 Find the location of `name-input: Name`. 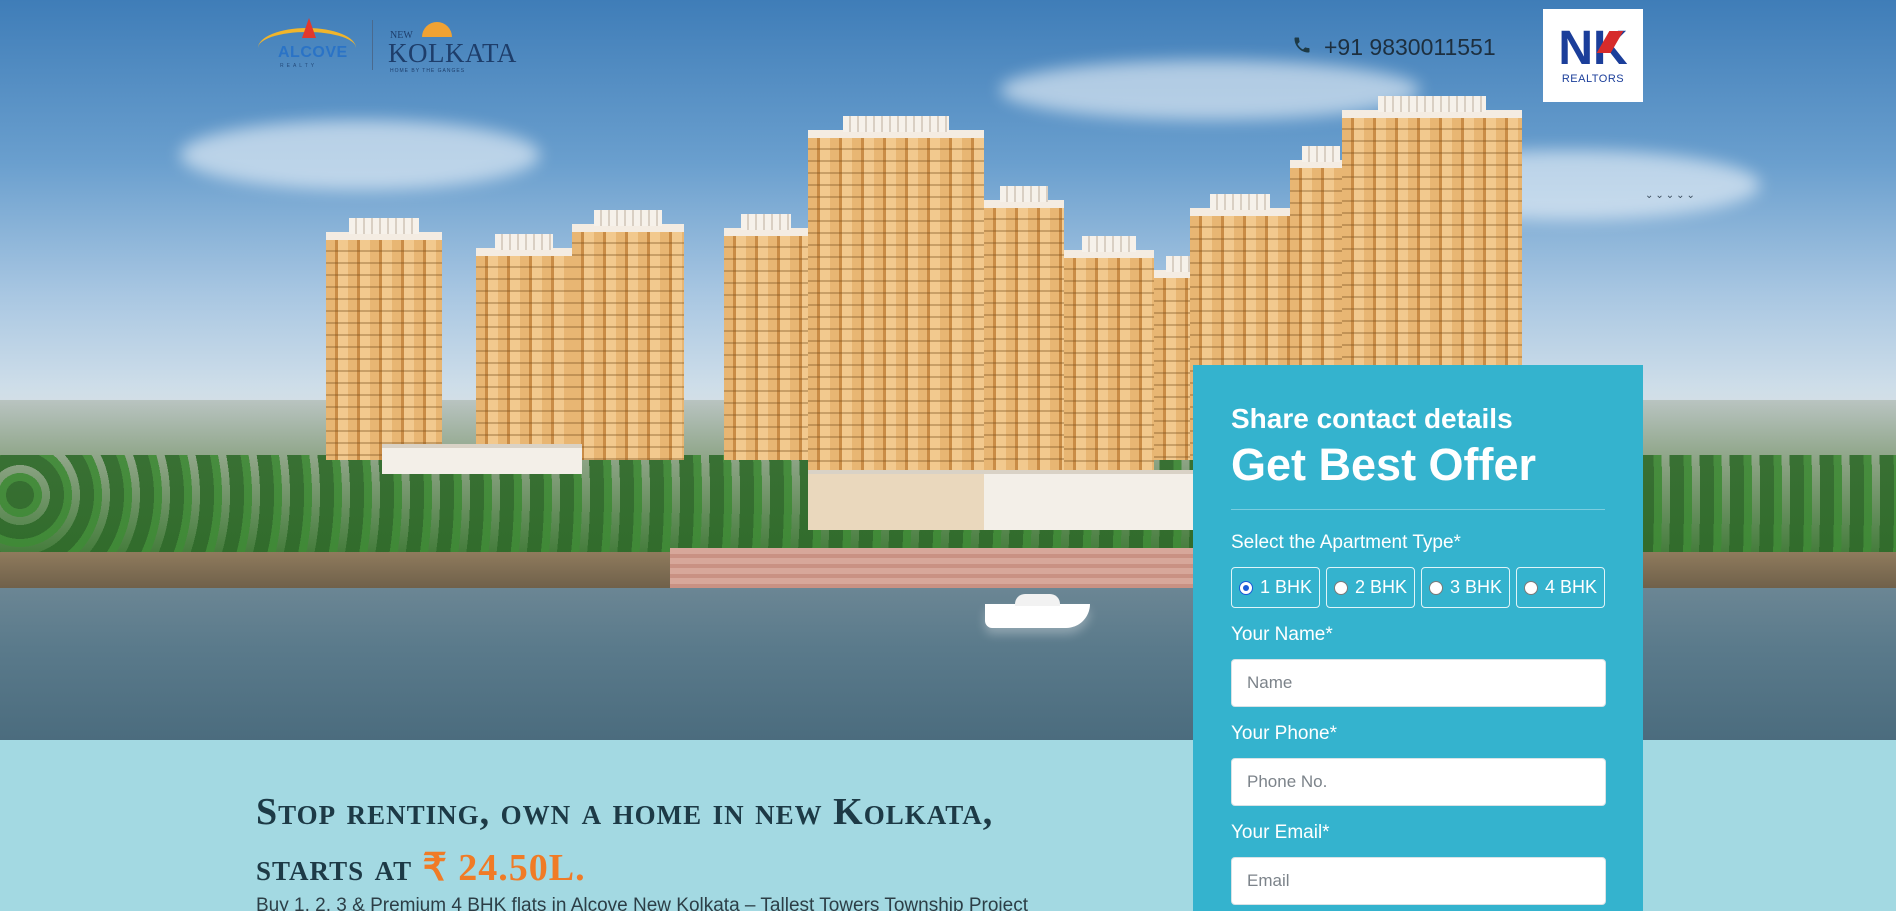

name-input: Name is located at coordinates (1418, 683).